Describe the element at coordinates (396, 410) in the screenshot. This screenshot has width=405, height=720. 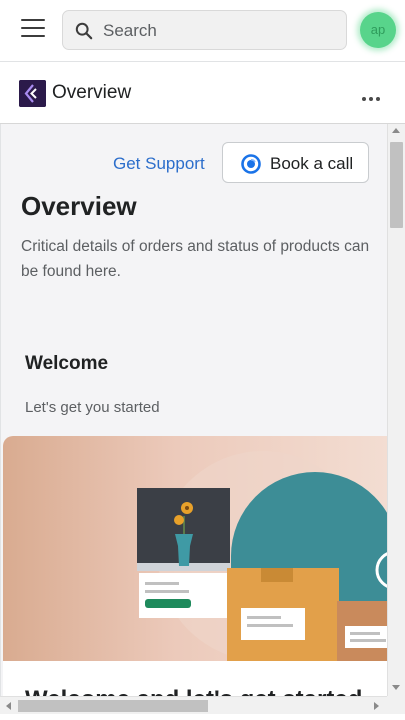
I see `vertical-scrollbar` at that location.